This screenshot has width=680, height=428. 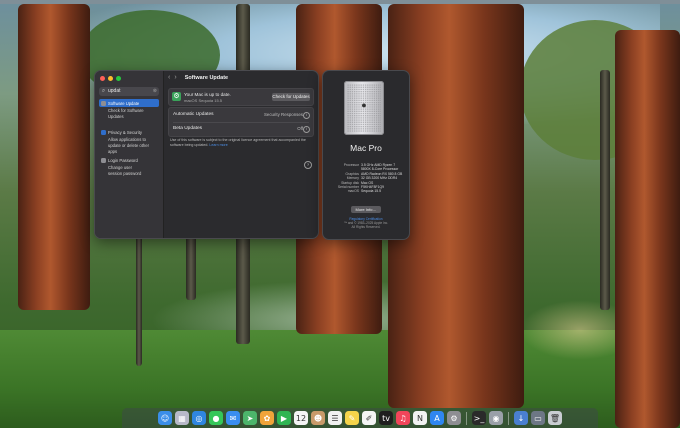 What do you see at coordinates (306, 115) in the screenshot?
I see `automatic-updates-info-icon: i` at bounding box center [306, 115].